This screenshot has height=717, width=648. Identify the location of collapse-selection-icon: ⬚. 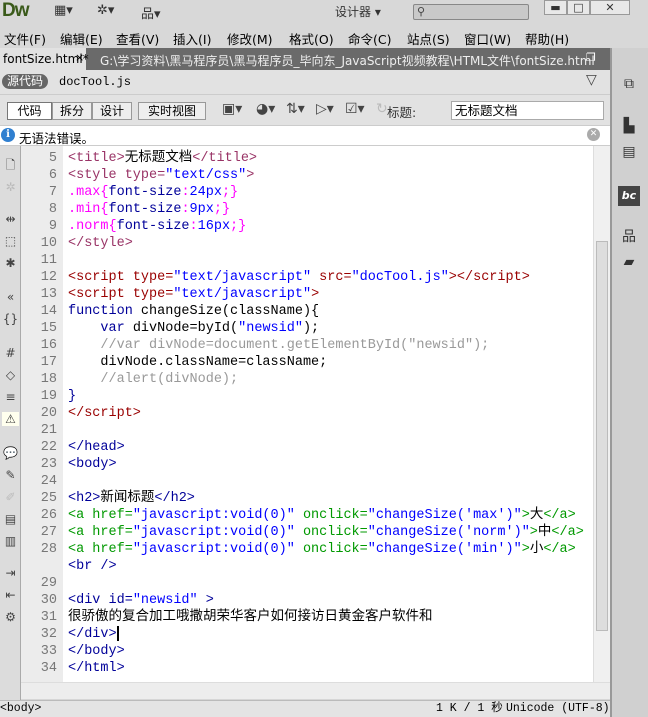
(10, 241).